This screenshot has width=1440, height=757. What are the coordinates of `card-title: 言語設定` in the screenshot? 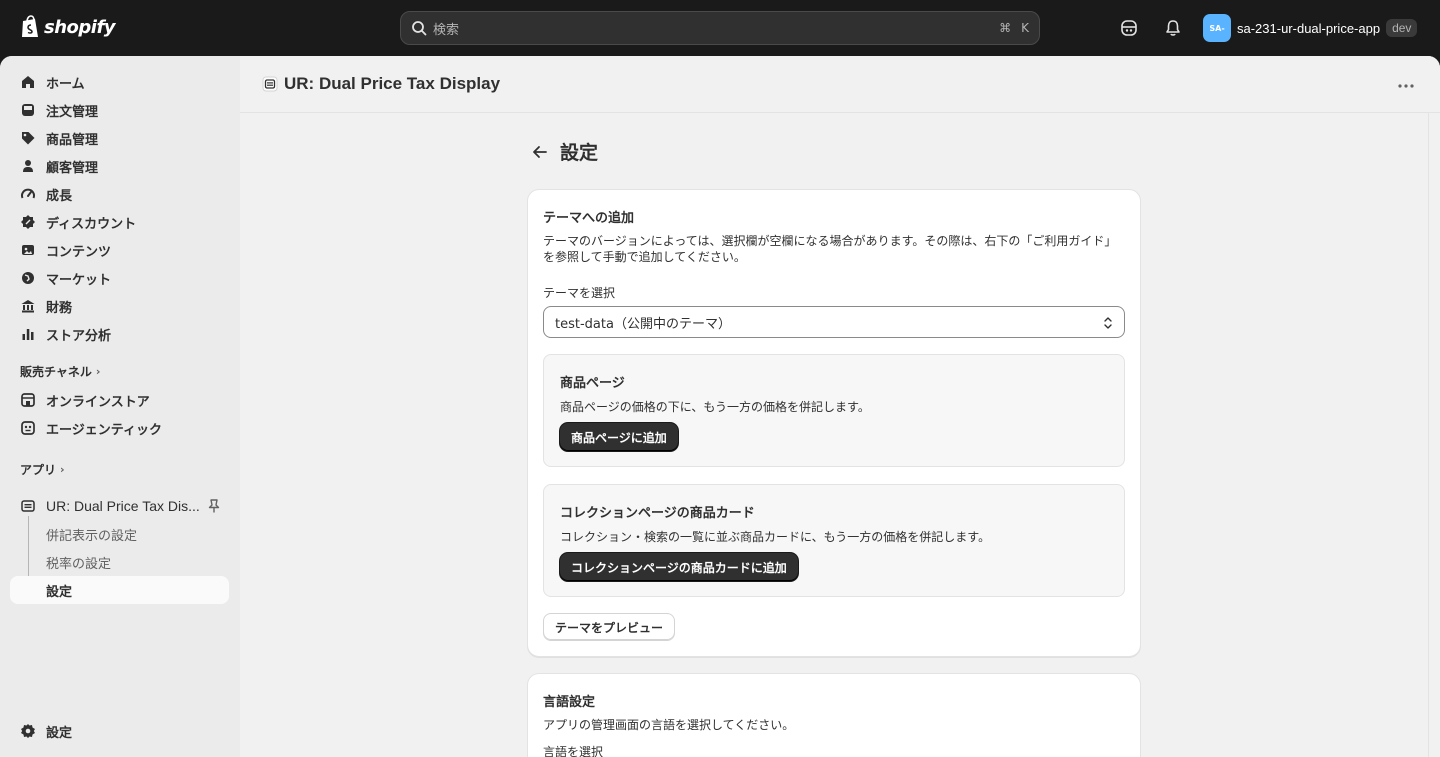 It's located at (569, 702).